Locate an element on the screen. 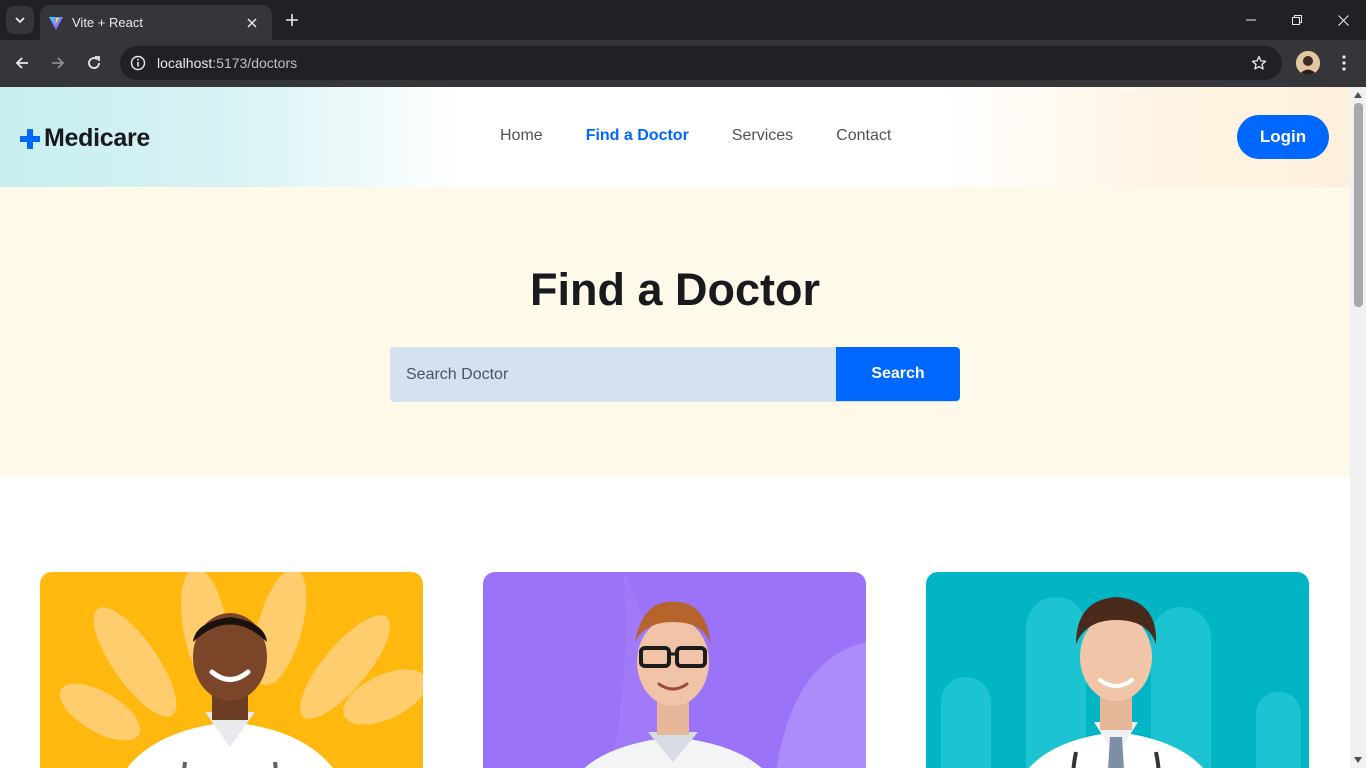 The image size is (1366, 768). url-text: localhost:5173/doctors is located at coordinates (699, 63).